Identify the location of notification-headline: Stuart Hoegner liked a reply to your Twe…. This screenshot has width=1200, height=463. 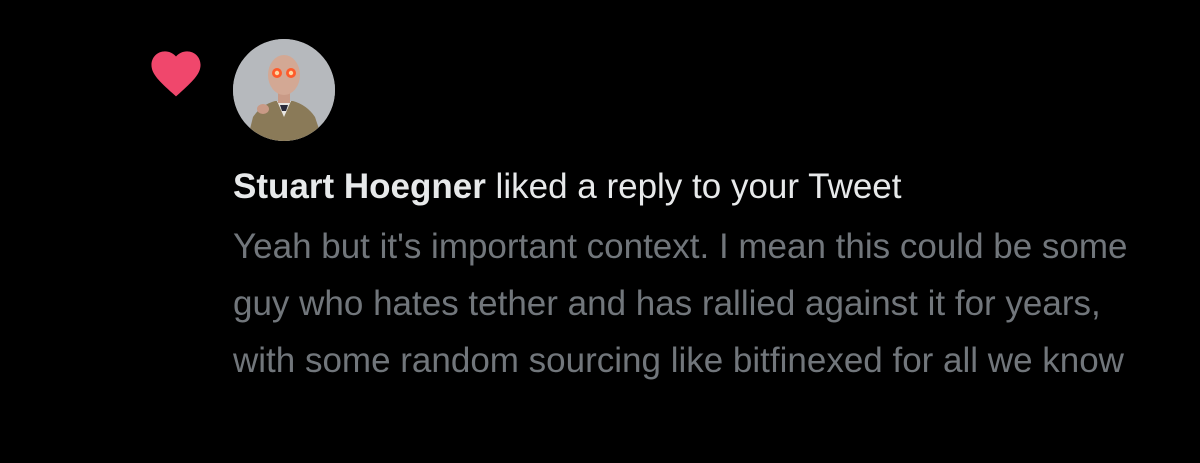
(698, 187).